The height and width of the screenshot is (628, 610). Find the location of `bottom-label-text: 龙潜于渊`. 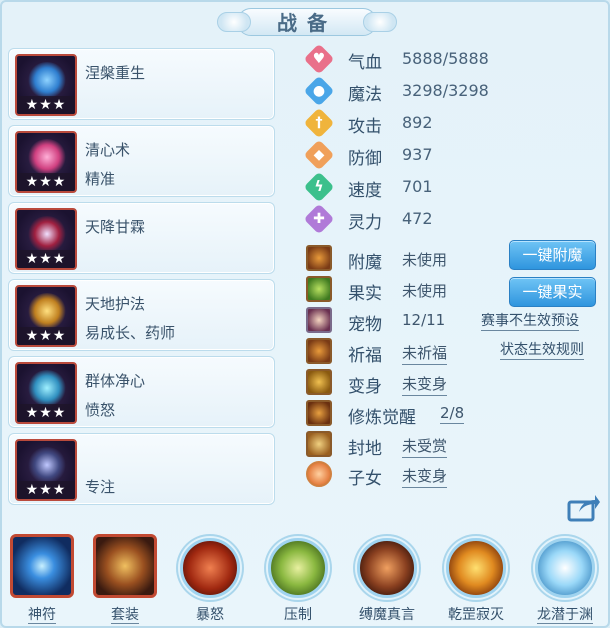

bottom-label-text: 龙潜于渊 is located at coordinates (565, 615).